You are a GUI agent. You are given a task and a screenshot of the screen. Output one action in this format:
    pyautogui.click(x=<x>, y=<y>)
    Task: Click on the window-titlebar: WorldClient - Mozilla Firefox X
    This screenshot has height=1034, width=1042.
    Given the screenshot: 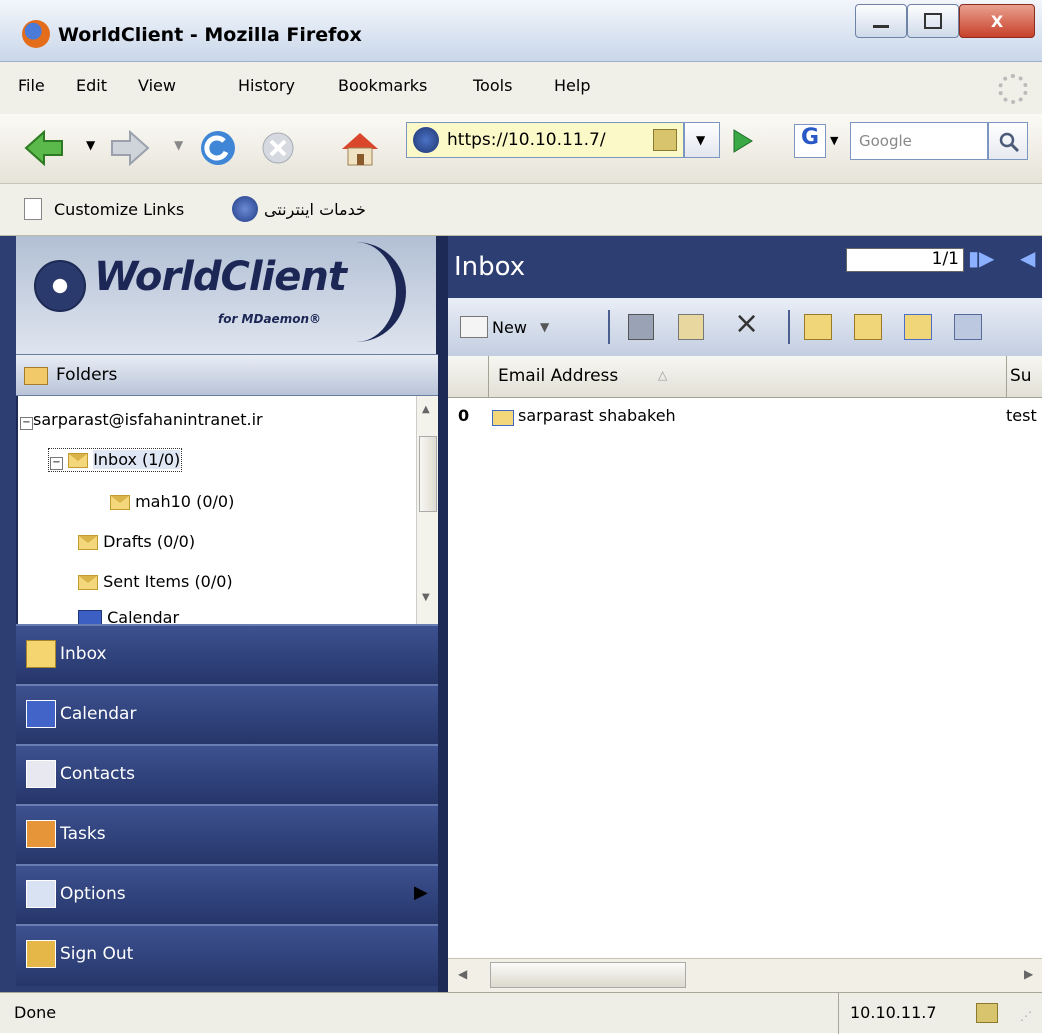 What is the action you would take?
    pyautogui.click(x=521, y=31)
    